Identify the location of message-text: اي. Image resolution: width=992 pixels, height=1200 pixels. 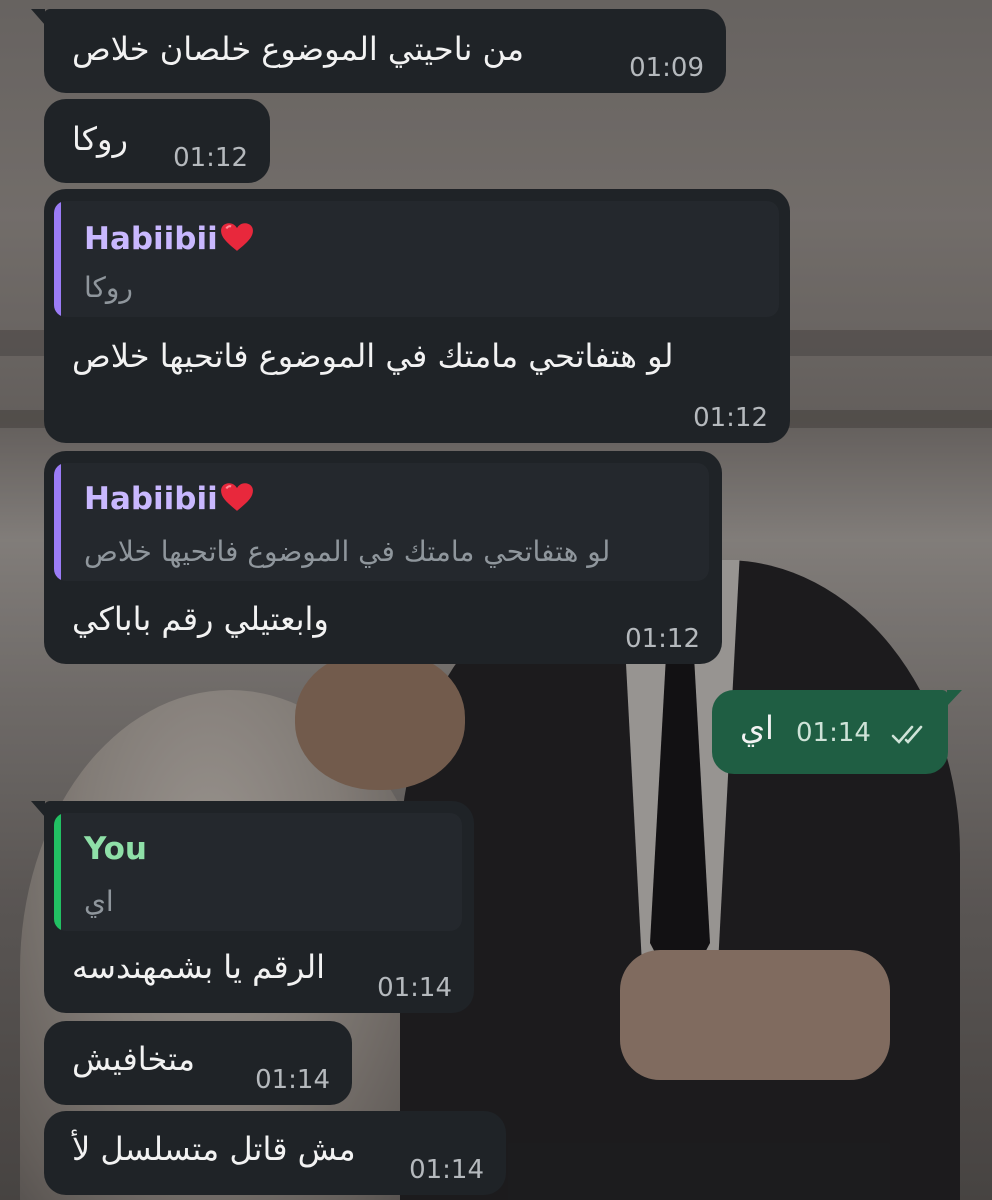
(757, 728).